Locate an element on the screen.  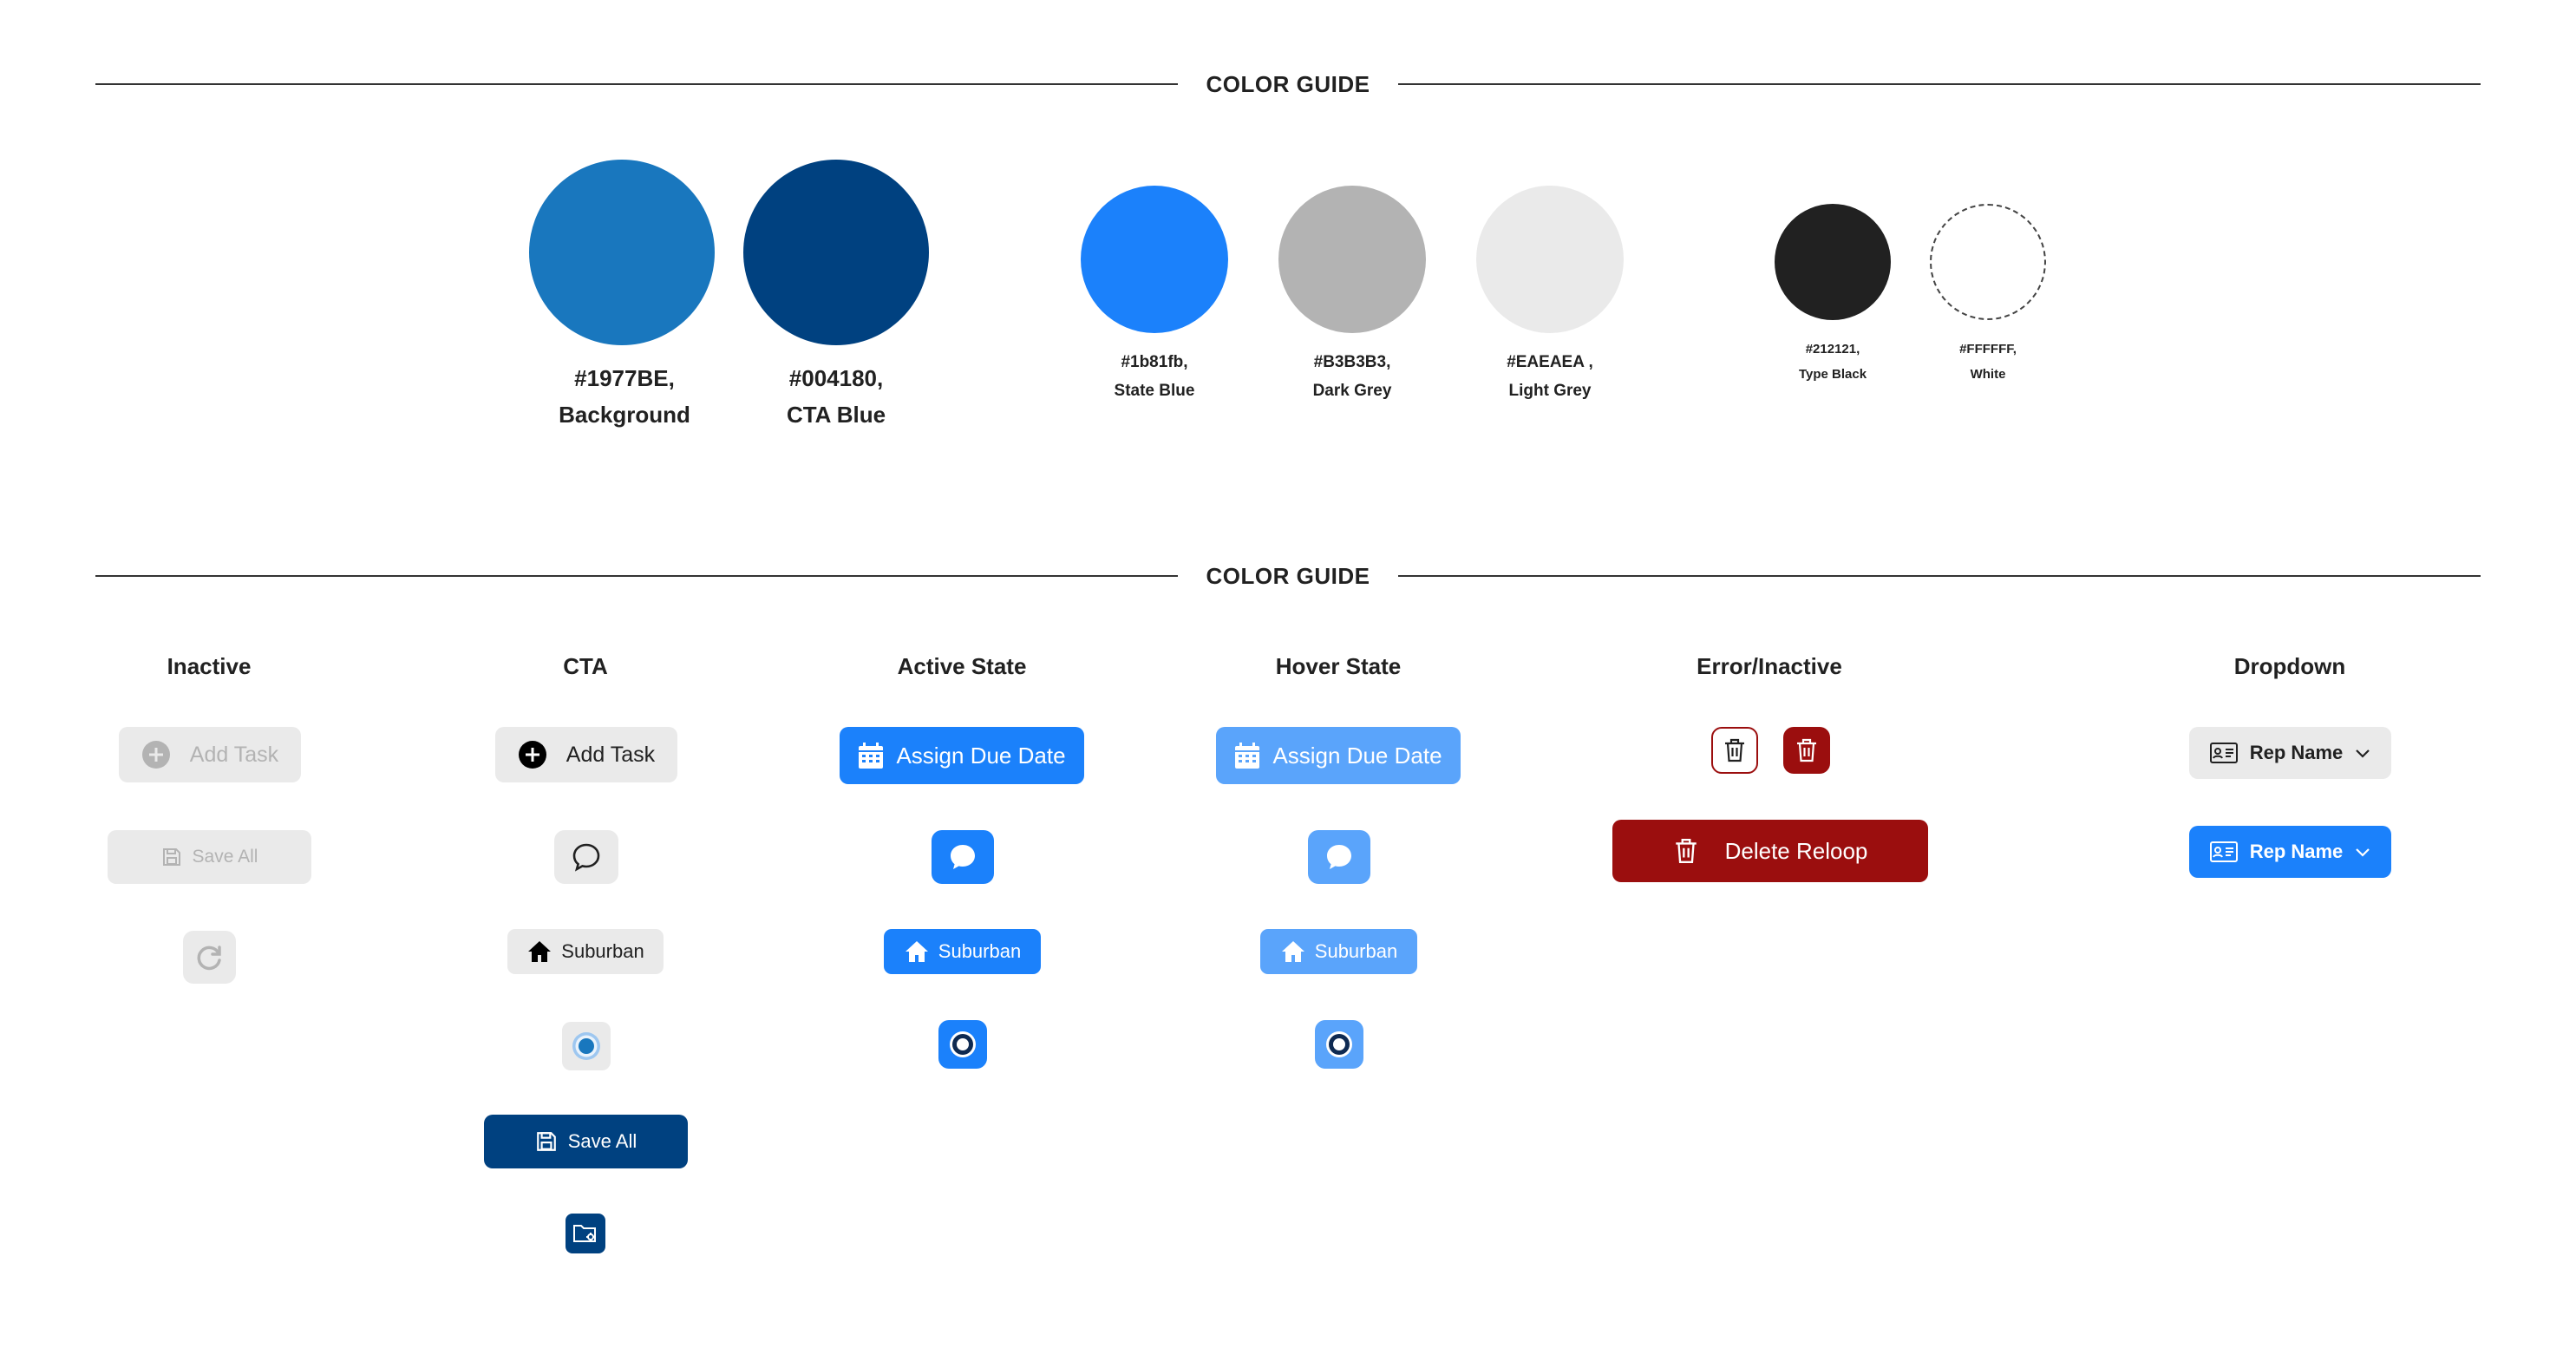
delete-reloop-button: Delete Reloop is located at coordinates (1770, 851).